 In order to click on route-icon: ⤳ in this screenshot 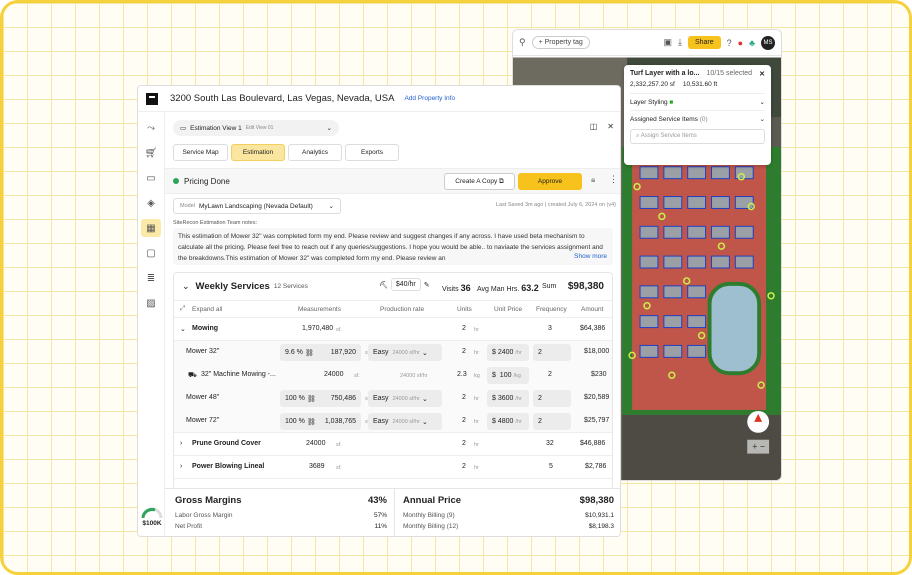, I will do `click(151, 128)`.